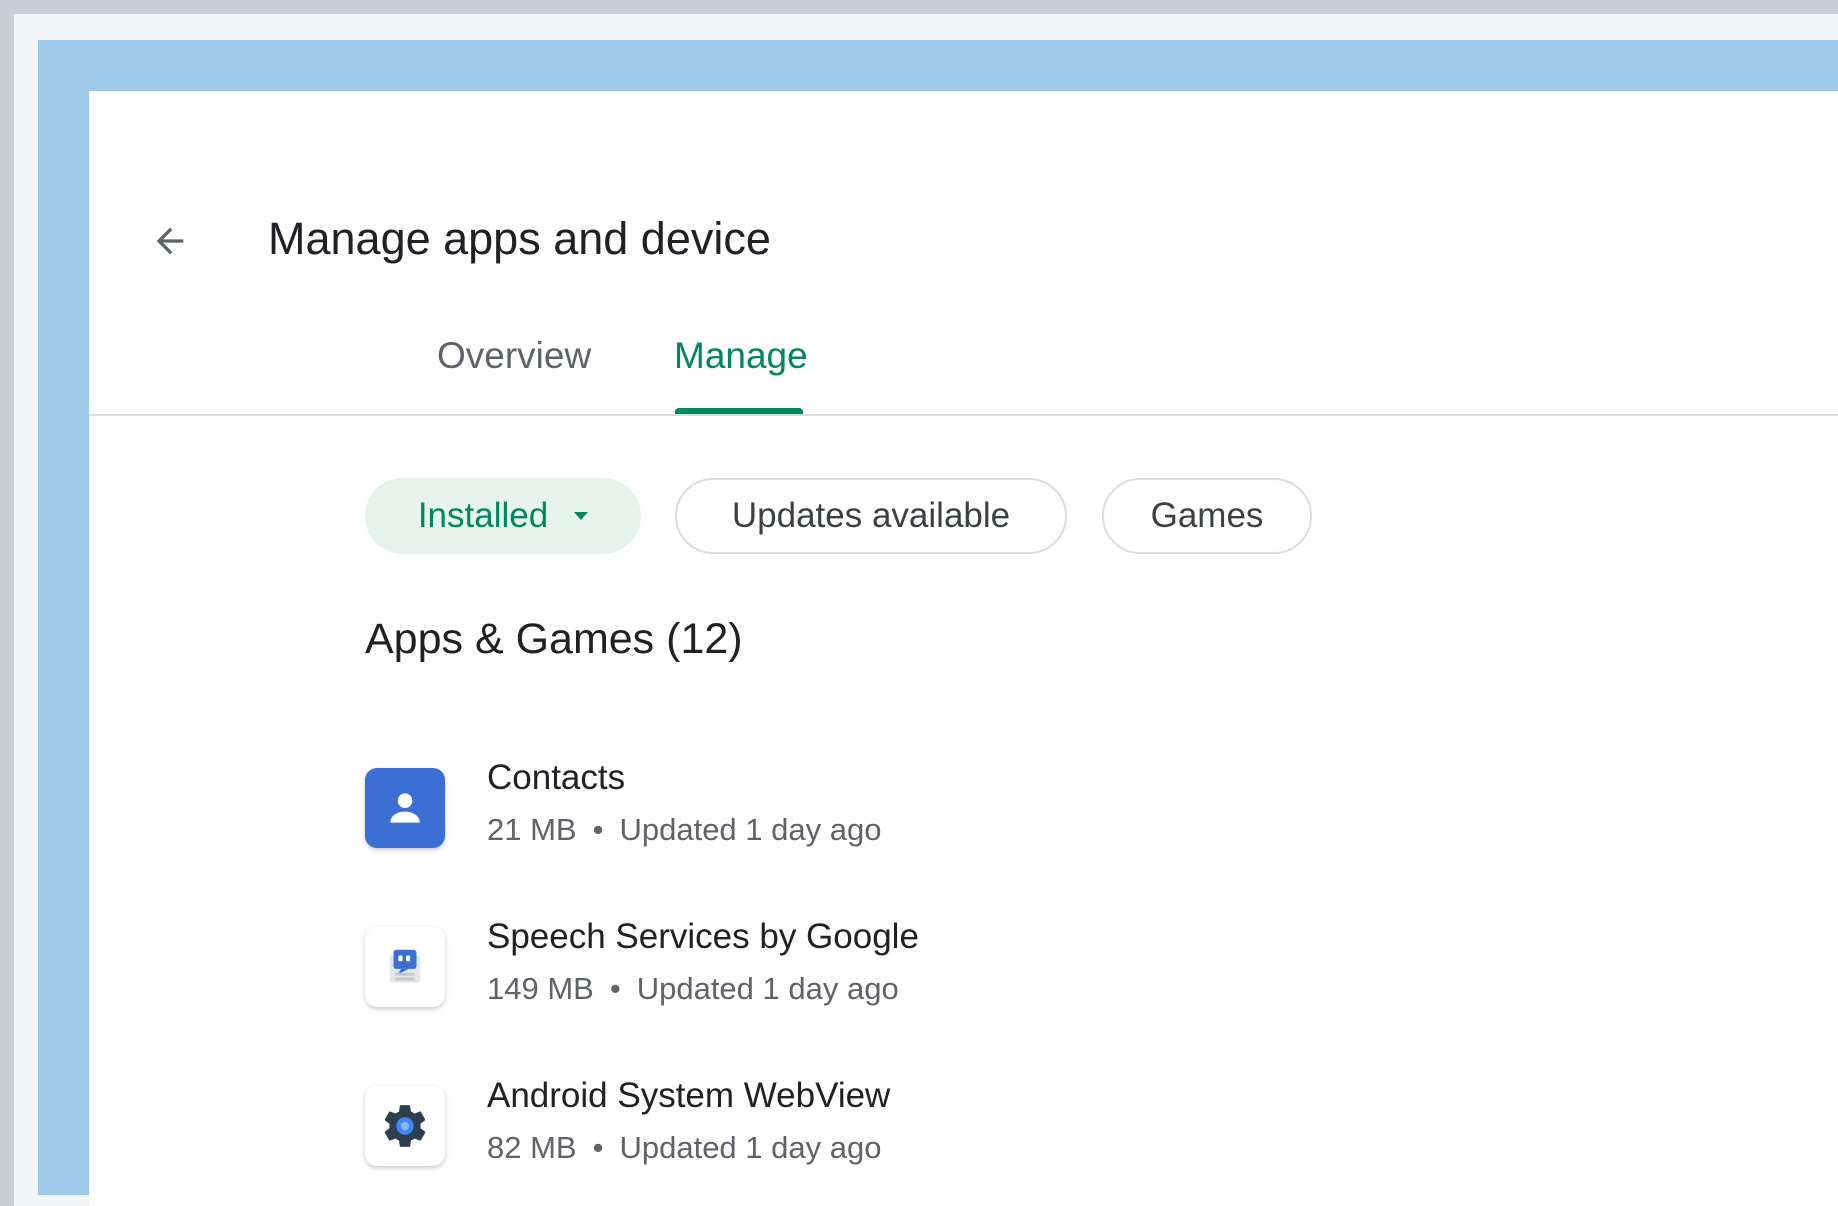 The width and height of the screenshot is (1838, 1206). I want to click on webview-gear-icon, so click(405, 1126).